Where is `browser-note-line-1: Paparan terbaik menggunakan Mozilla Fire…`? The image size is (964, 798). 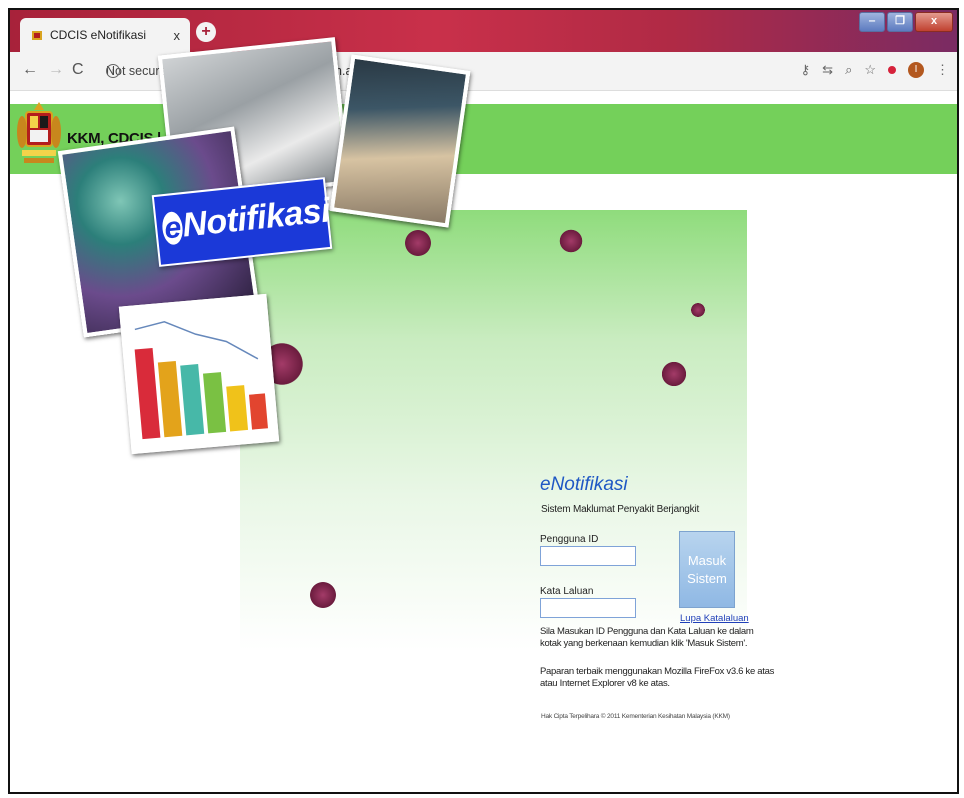 browser-note-line-1: Paparan terbaik menggunakan Mozilla Fire… is located at coordinates (657, 671).